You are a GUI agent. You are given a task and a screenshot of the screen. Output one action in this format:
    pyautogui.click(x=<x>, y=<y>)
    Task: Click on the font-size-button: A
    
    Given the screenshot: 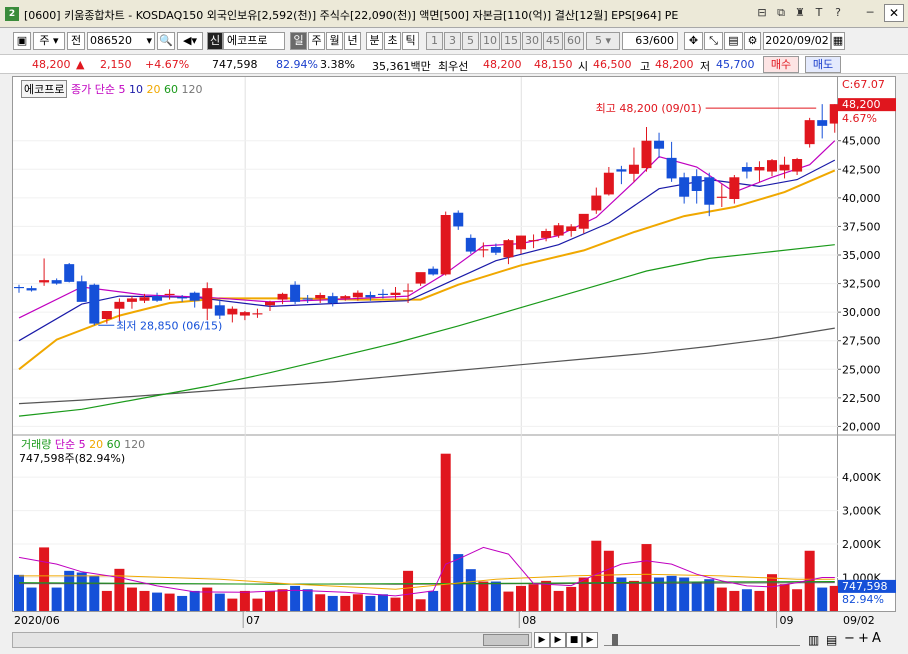 What is the action you would take?
    pyautogui.click(x=876, y=638)
    